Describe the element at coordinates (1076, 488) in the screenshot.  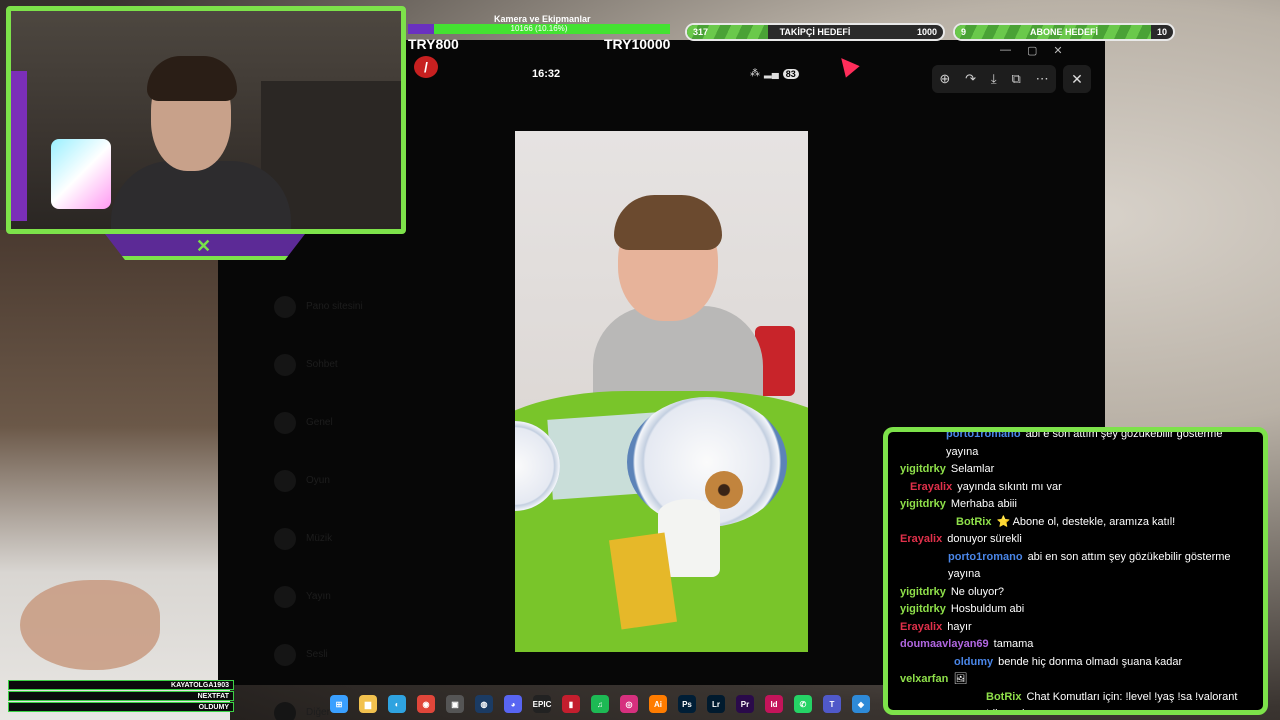
I see `chat-message: Erayalix yayında sıkıntı mı var` at that location.